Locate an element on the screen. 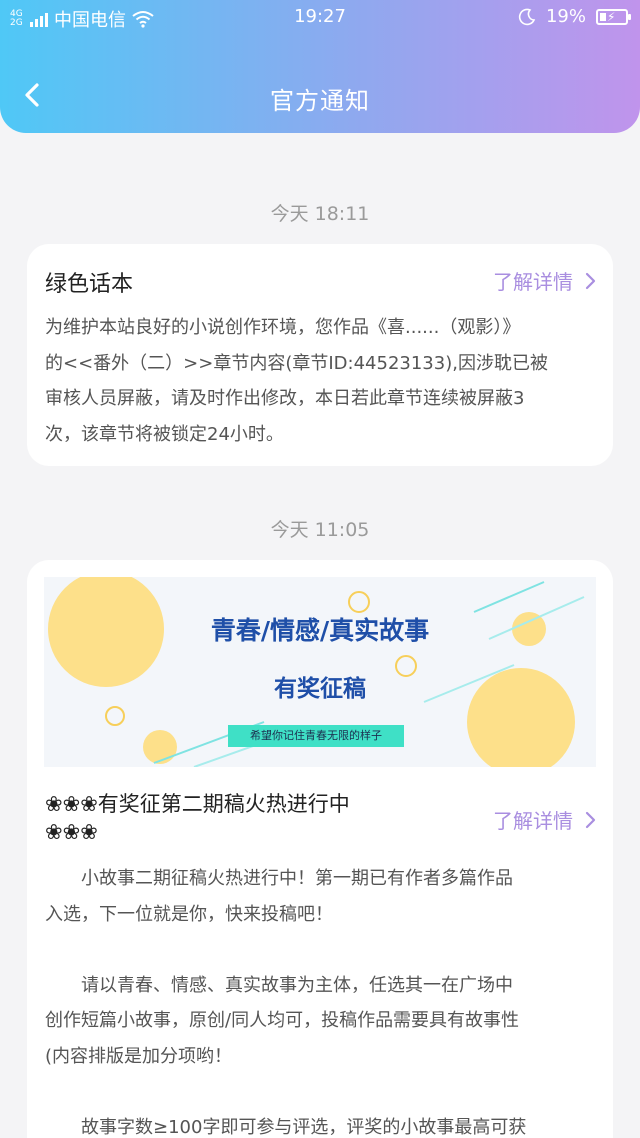 The image size is (640, 1138). body-line: 请以青春、情感、真实故事为主体，任选其一在广场中 is located at coordinates (279, 985).